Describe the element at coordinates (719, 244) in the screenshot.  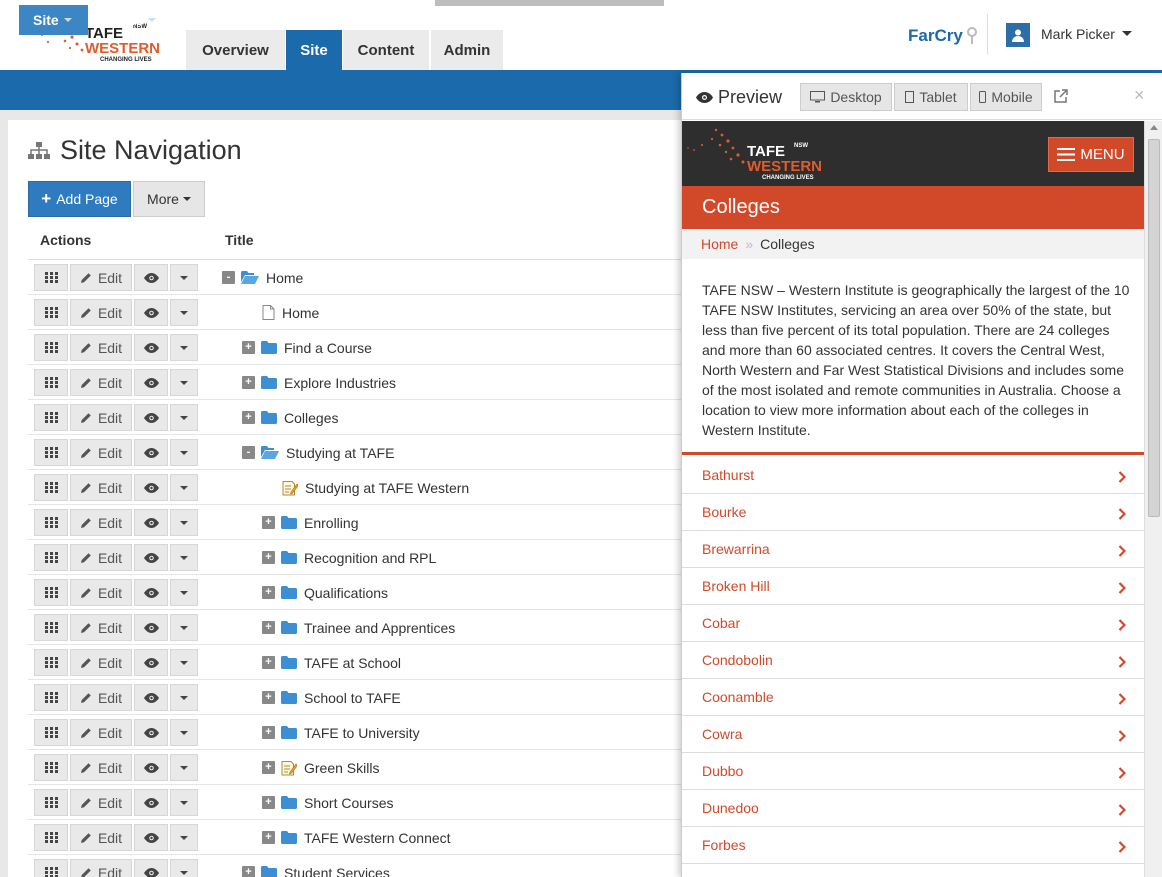
I see `breadcrumb-home: Home` at that location.